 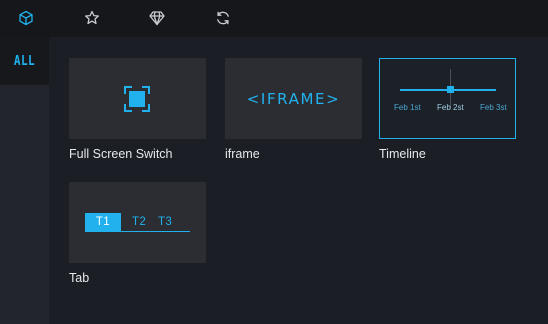 What do you see at coordinates (92, 18) in the screenshot?
I see `star-icon` at bounding box center [92, 18].